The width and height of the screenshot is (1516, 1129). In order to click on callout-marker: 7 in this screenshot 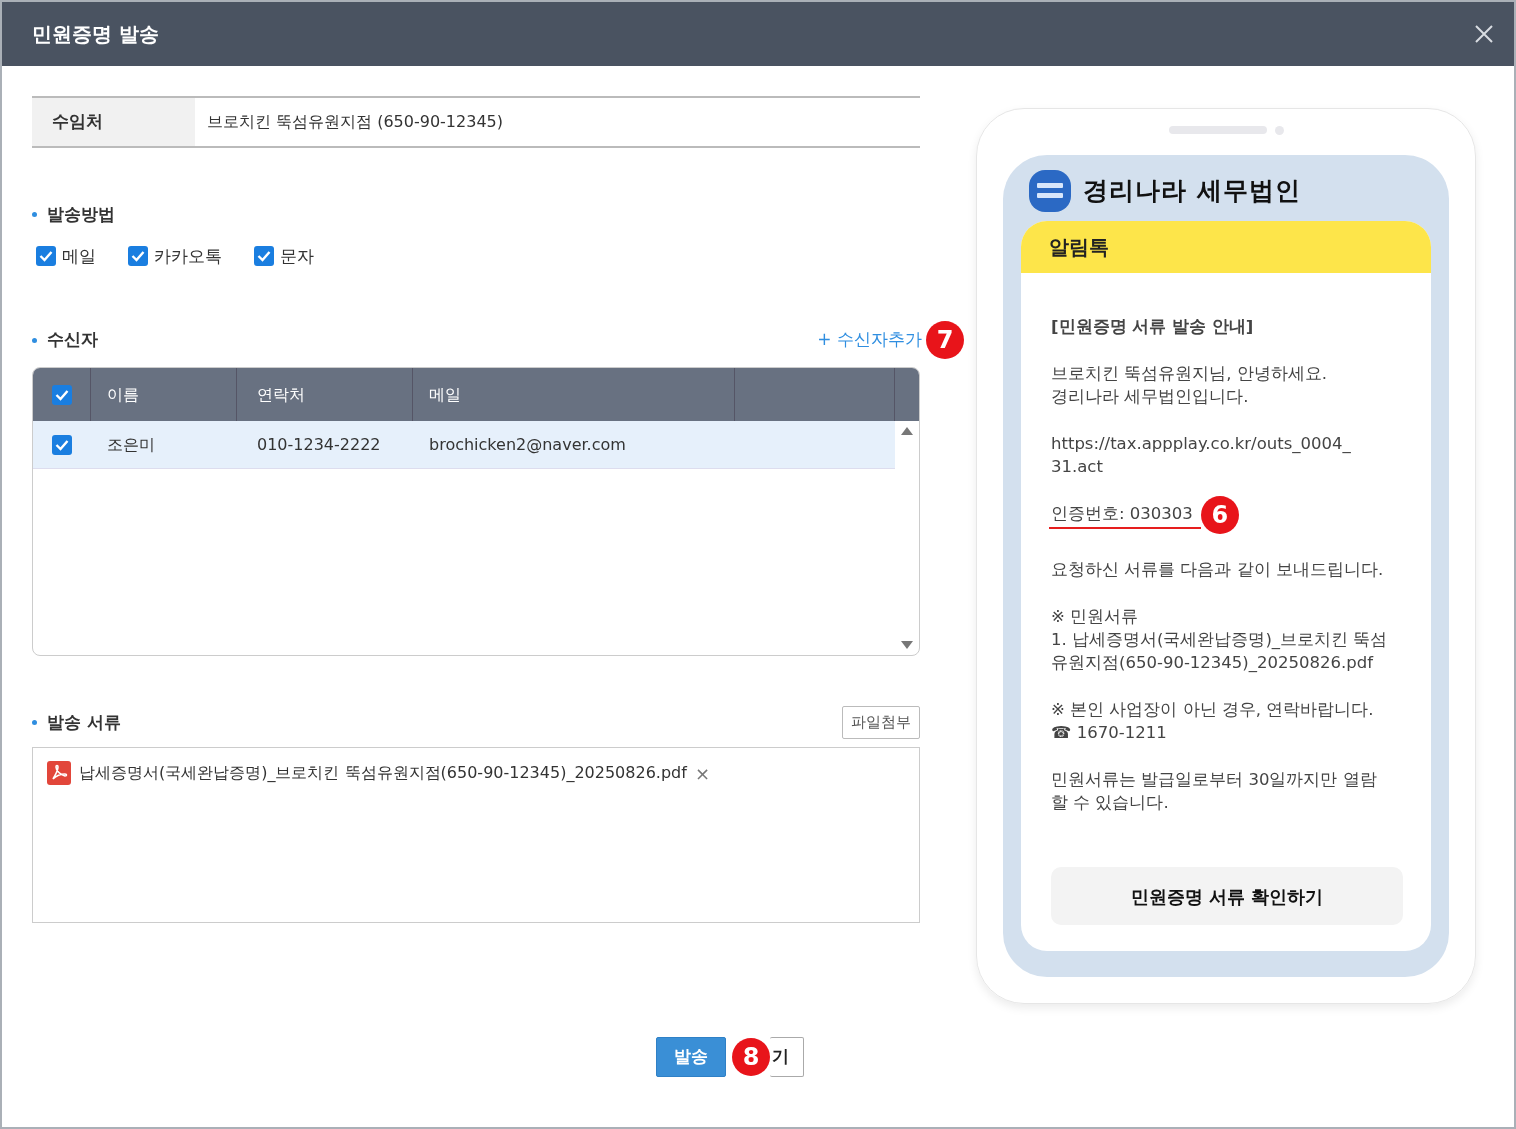, I will do `click(945, 340)`.